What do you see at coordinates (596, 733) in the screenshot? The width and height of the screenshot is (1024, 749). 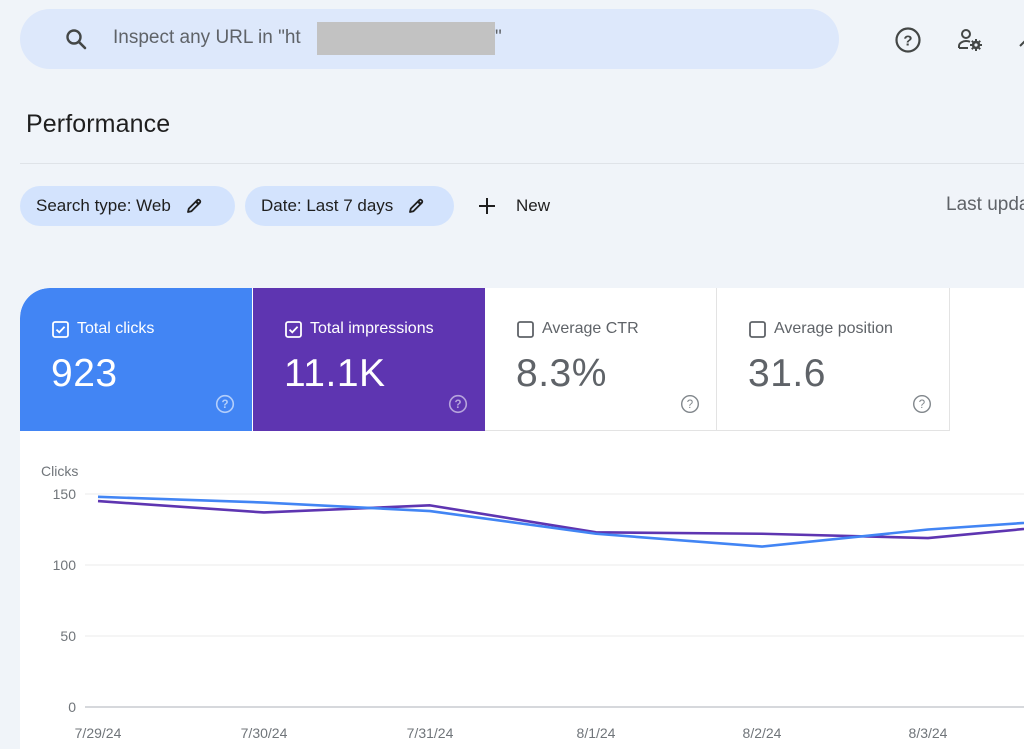 I see `x-tick-label: 8/1/24` at bounding box center [596, 733].